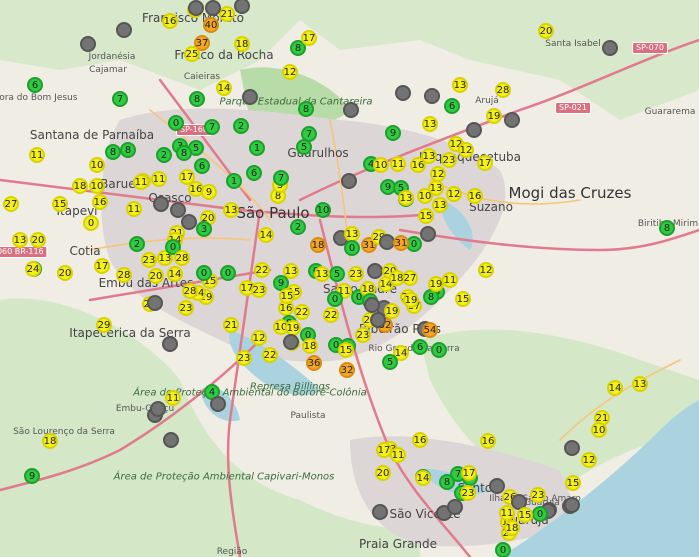 This screenshot has width=699, height=557. What do you see at coordinates (314, 363) in the screenshot?
I see `station-marker-unhealthy: 36` at bounding box center [314, 363].